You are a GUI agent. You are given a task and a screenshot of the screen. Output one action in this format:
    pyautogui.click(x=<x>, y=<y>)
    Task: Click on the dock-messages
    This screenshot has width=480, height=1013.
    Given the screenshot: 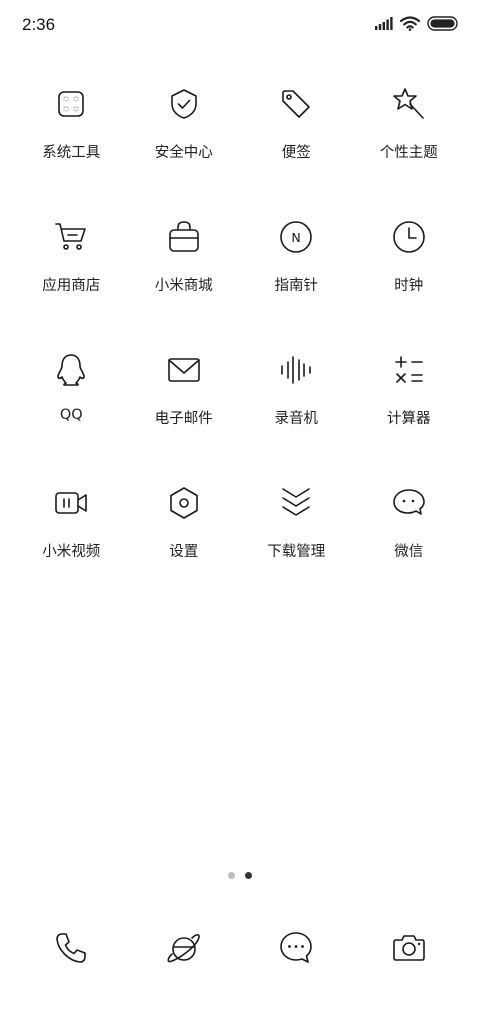 What is the action you would take?
    pyautogui.click(x=296, y=948)
    